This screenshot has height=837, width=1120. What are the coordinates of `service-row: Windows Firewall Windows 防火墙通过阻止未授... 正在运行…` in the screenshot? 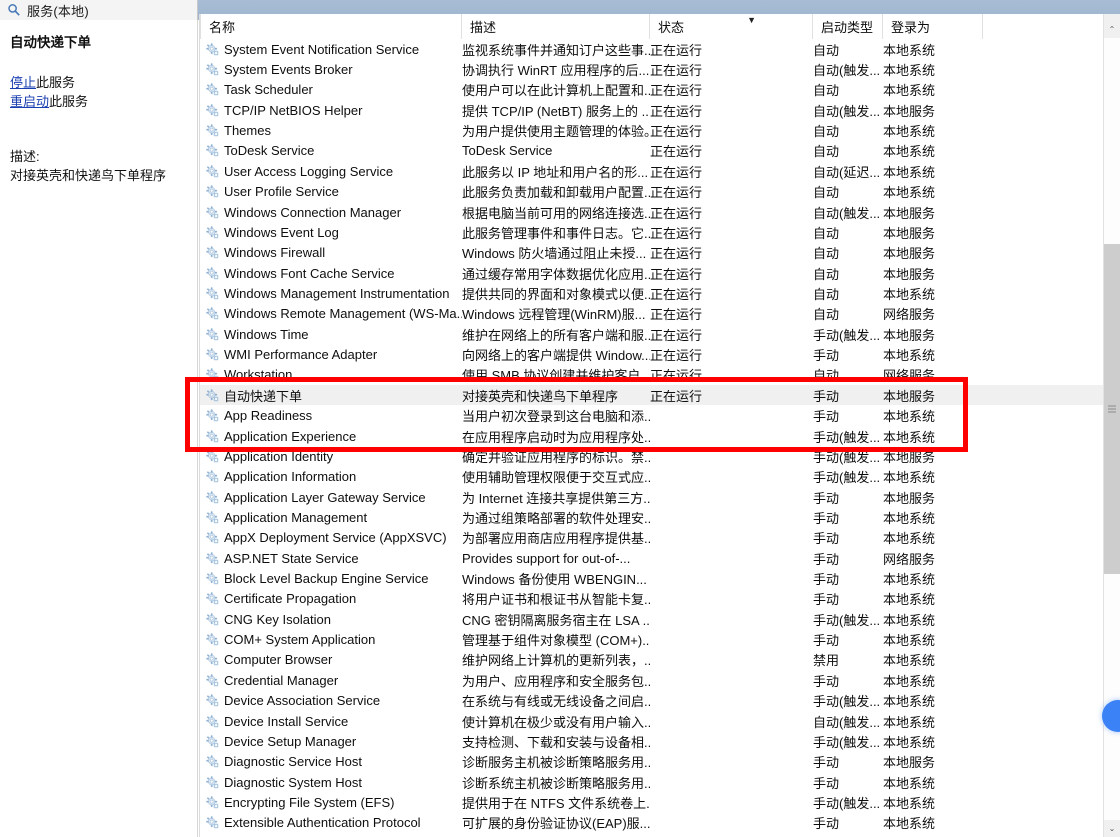 It's located at (652, 253).